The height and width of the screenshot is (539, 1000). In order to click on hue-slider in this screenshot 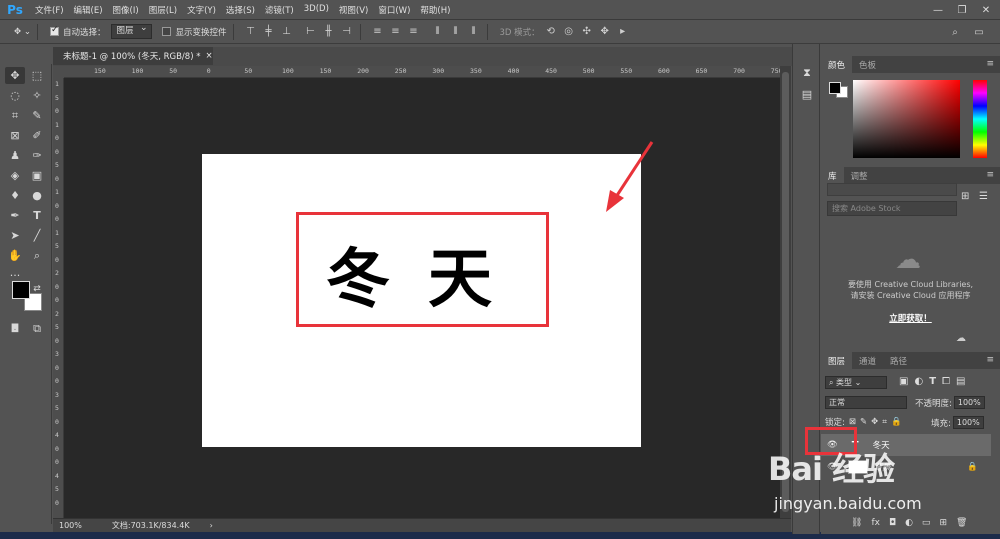, I will do `click(980, 119)`.